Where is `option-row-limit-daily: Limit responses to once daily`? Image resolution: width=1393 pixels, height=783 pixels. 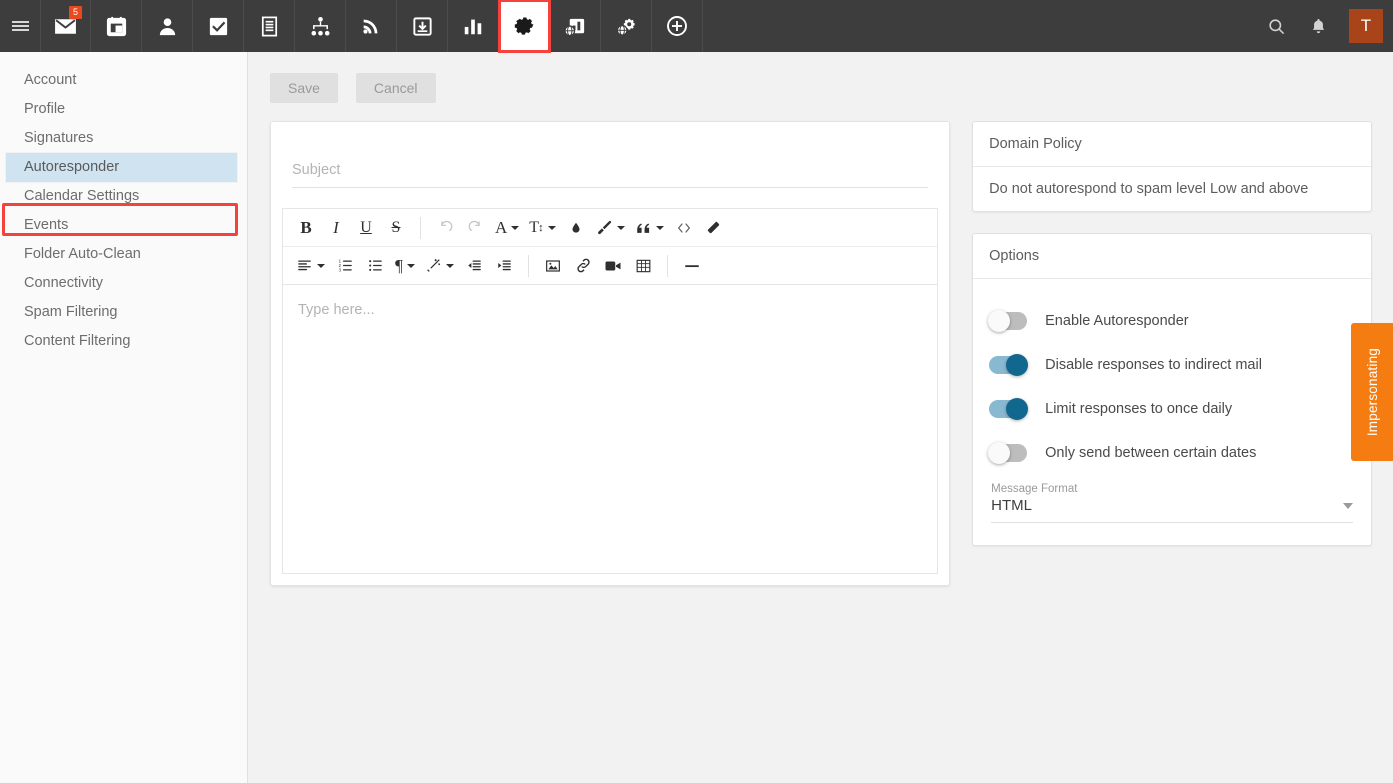
option-row-limit-daily: Limit responses to once daily is located at coordinates (1172, 409).